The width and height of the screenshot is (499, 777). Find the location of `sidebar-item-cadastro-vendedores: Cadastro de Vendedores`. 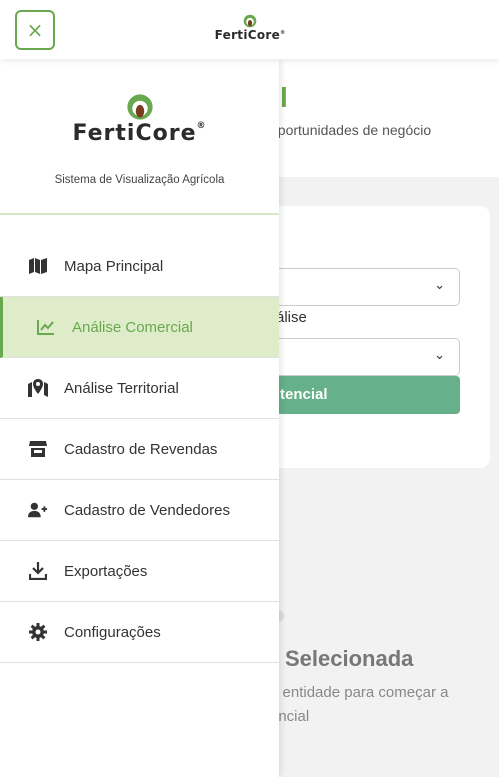

sidebar-item-cadastro-vendedores: Cadastro de Vendedores is located at coordinates (139, 510).